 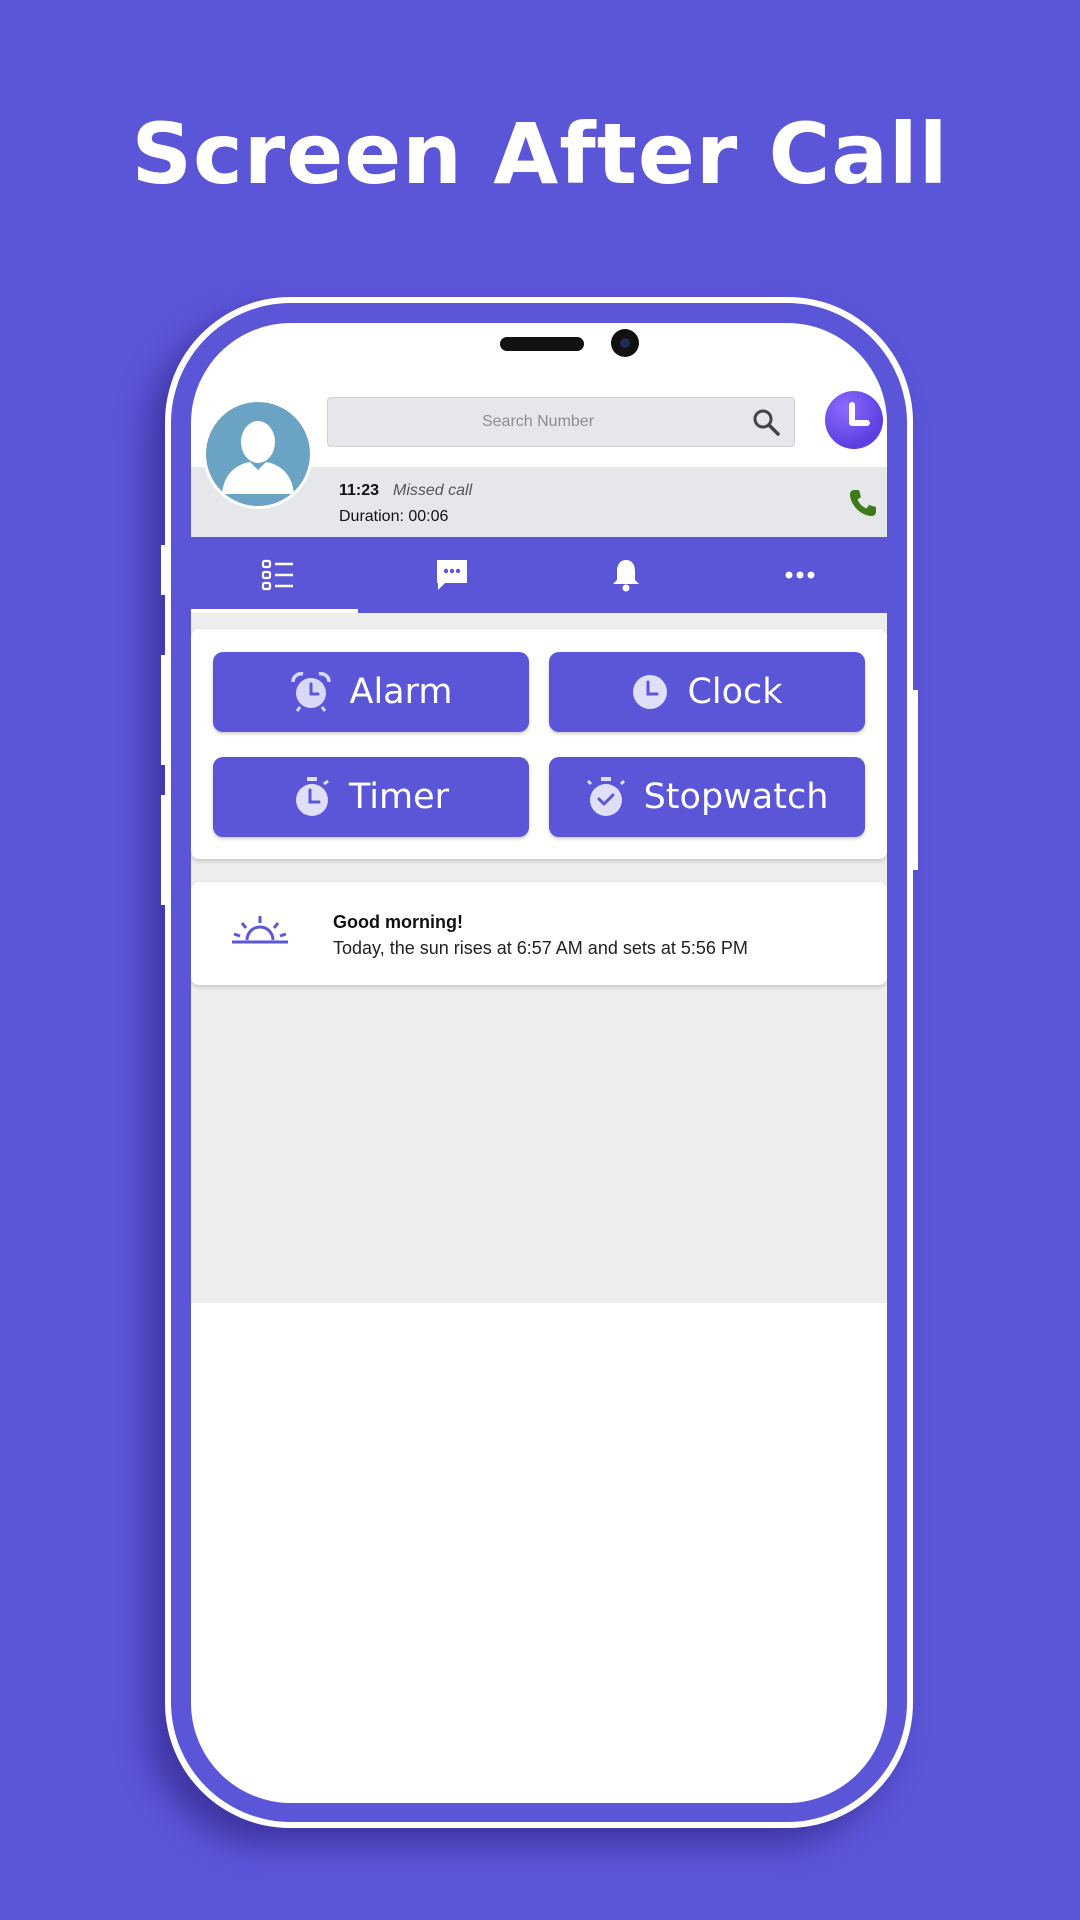 I want to click on search-input: Search Number, so click(x=561, y=422).